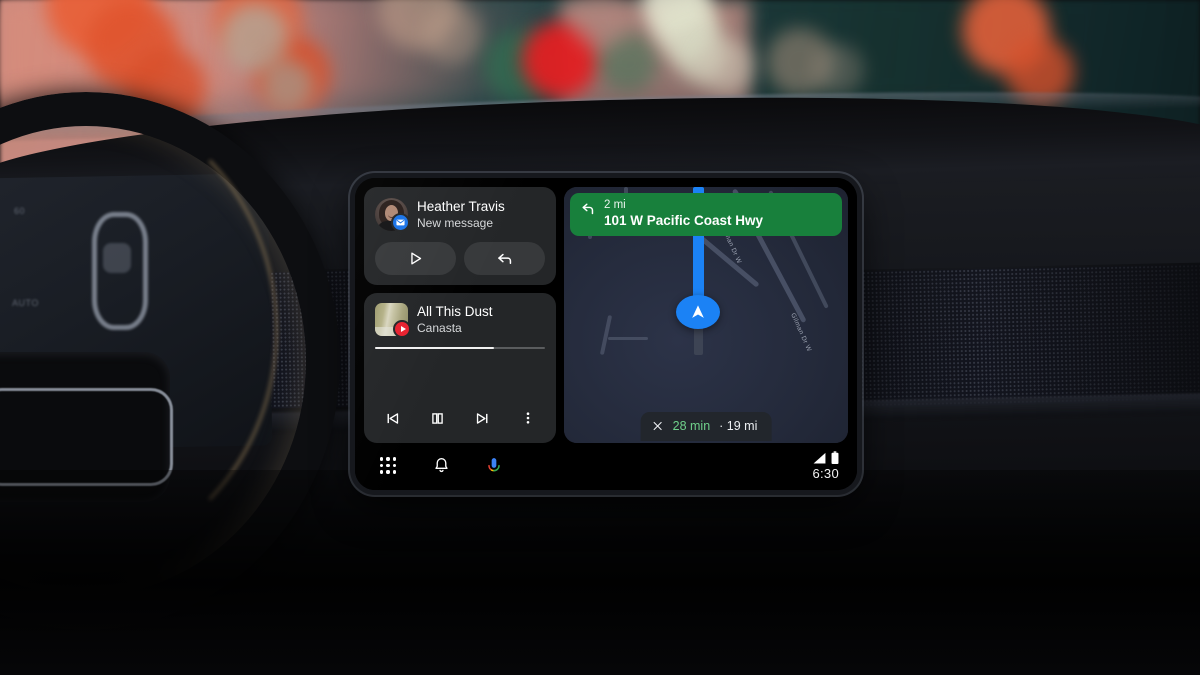 The width and height of the screenshot is (1200, 675). Describe the element at coordinates (434, 348) in the screenshot. I see `playback-progress-fill` at that location.